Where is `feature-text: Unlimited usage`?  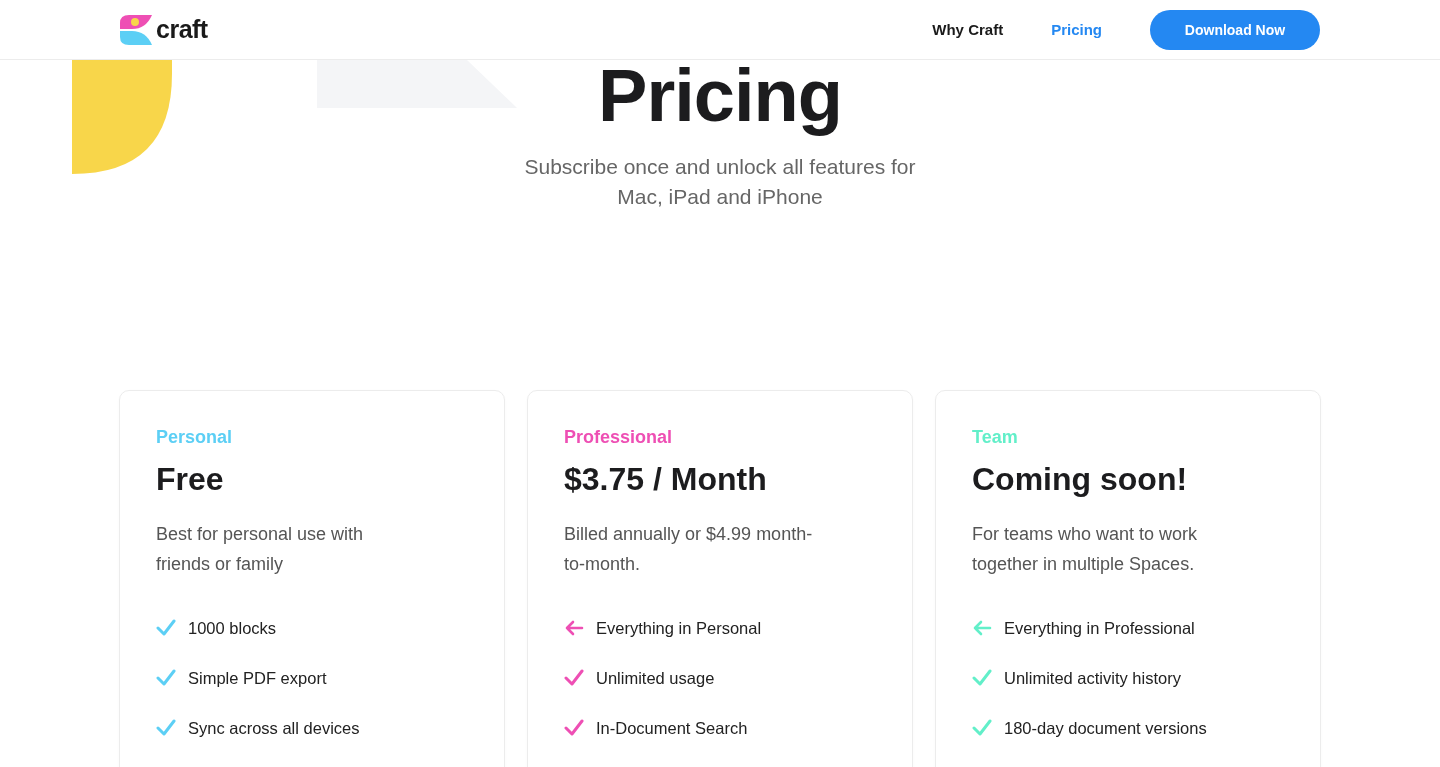
feature-text: Unlimited usage is located at coordinates (655, 678).